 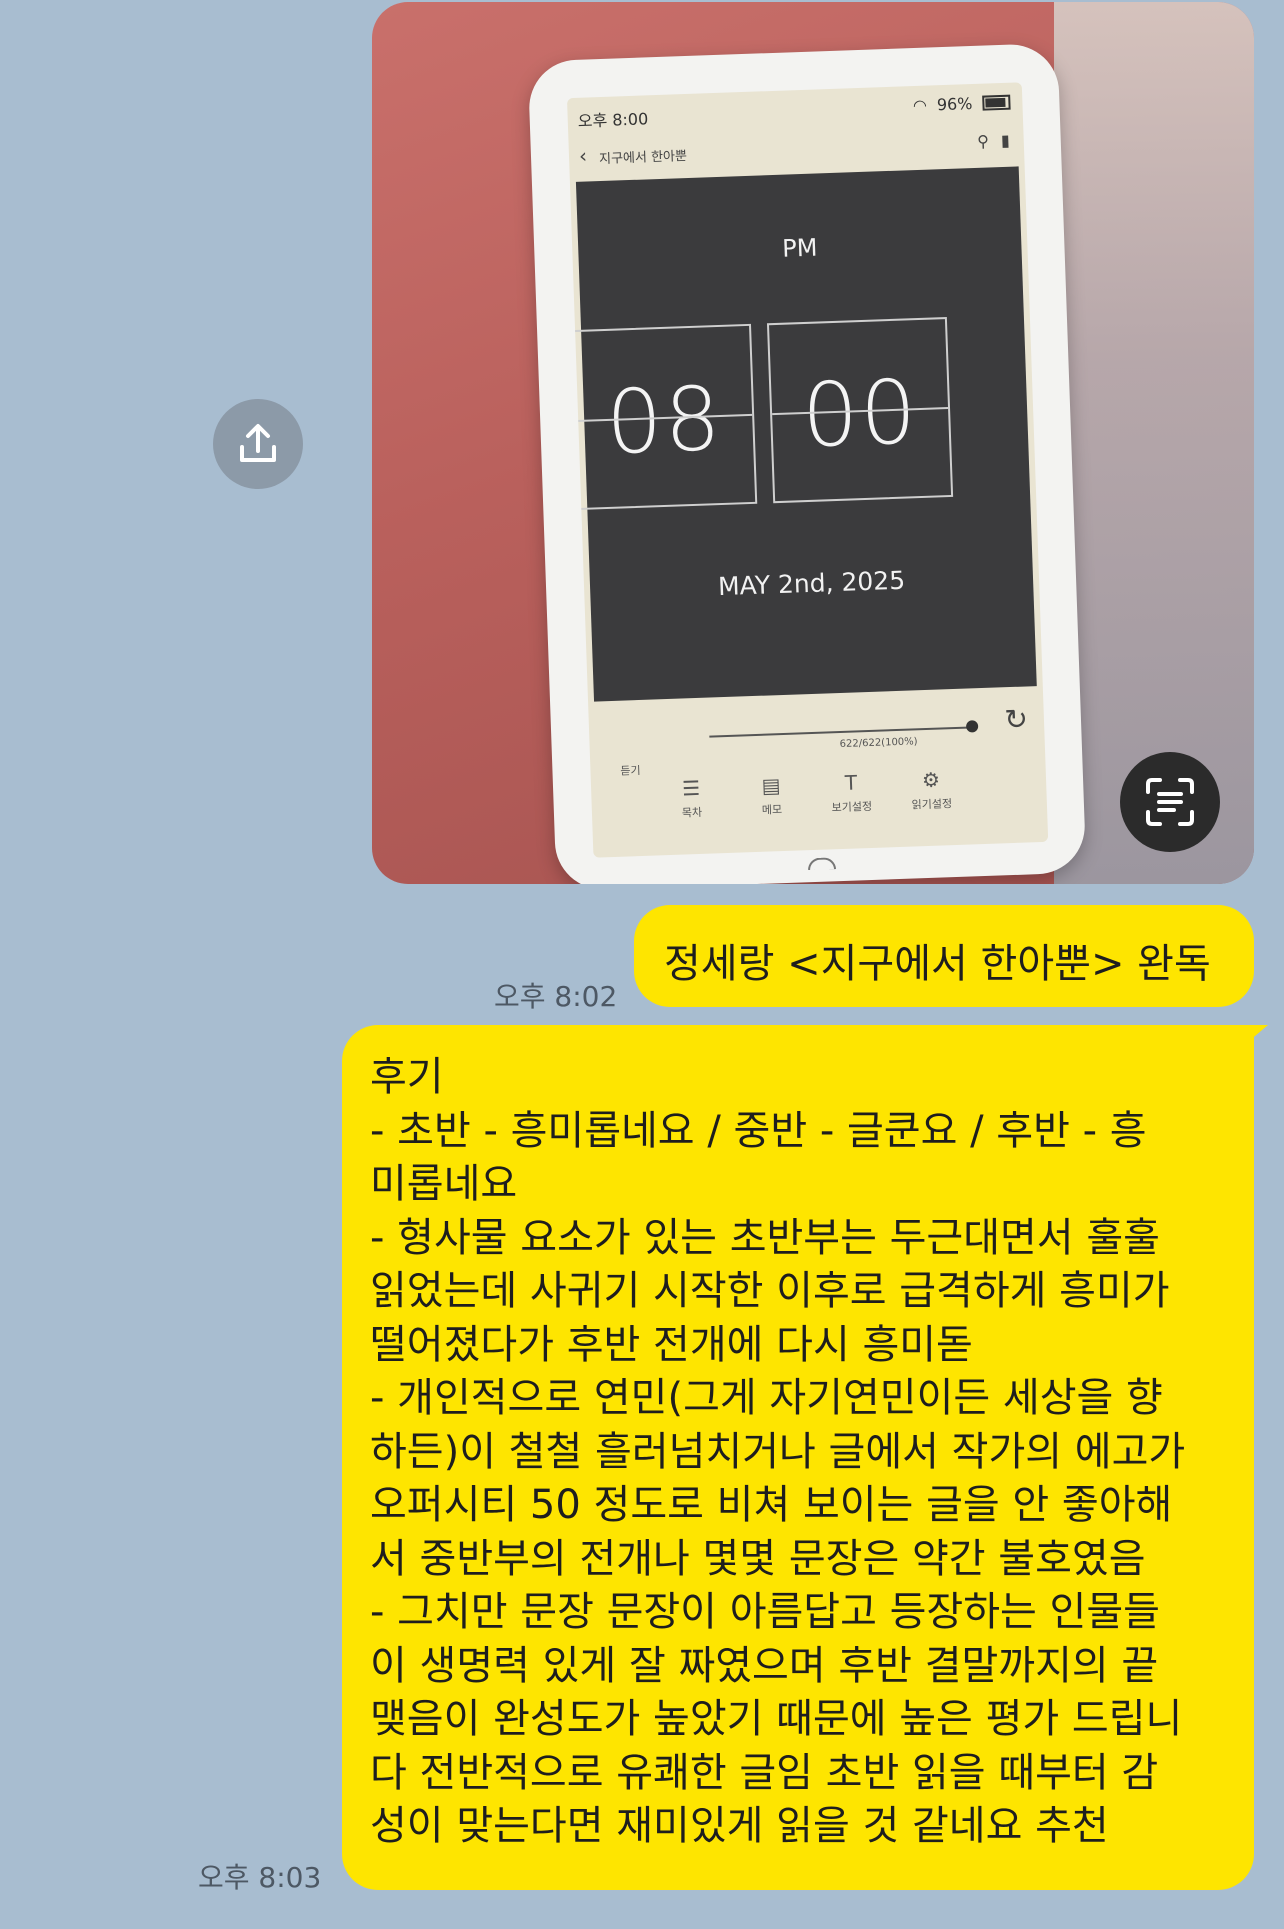 I want to click on device-status-time: 오후 8:00, so click(x=613, y=120).